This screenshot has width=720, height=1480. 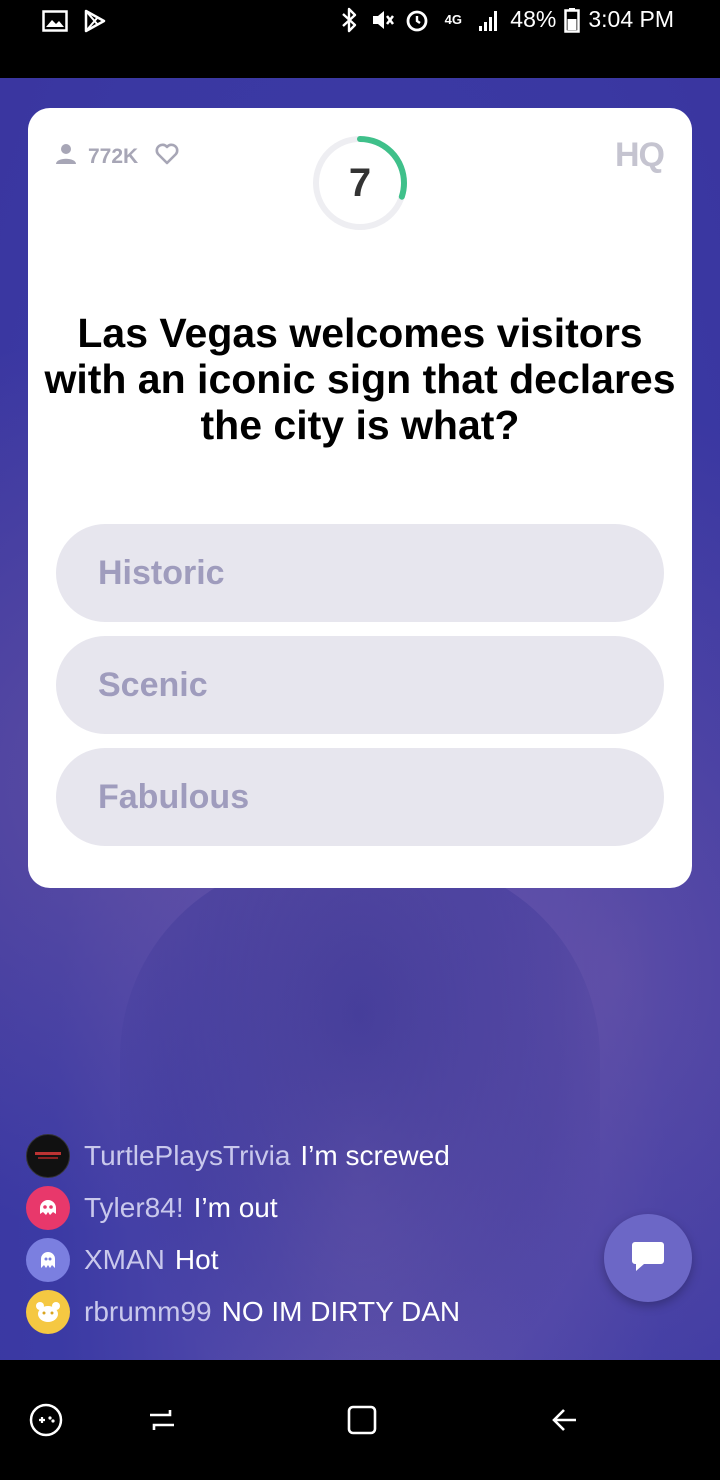 I want to click on answer-option: Scenic, so click(x=360, y=685).